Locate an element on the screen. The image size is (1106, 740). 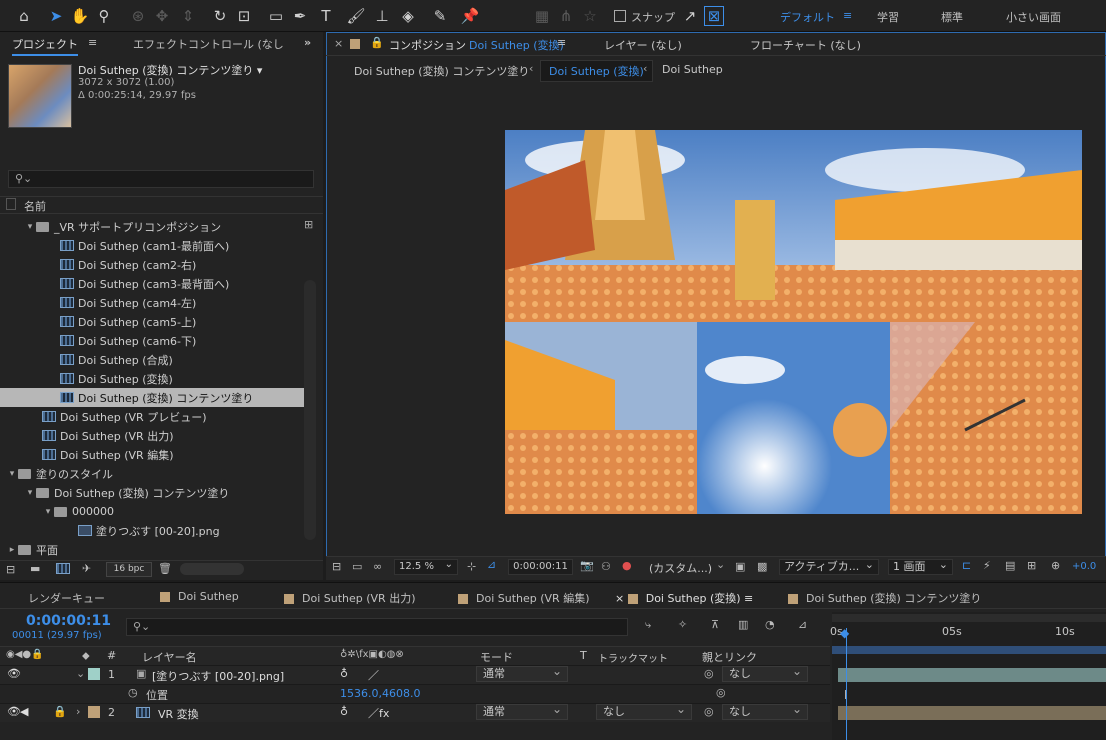
lock-icon: 🔒 is located at coordinates (377, 42).